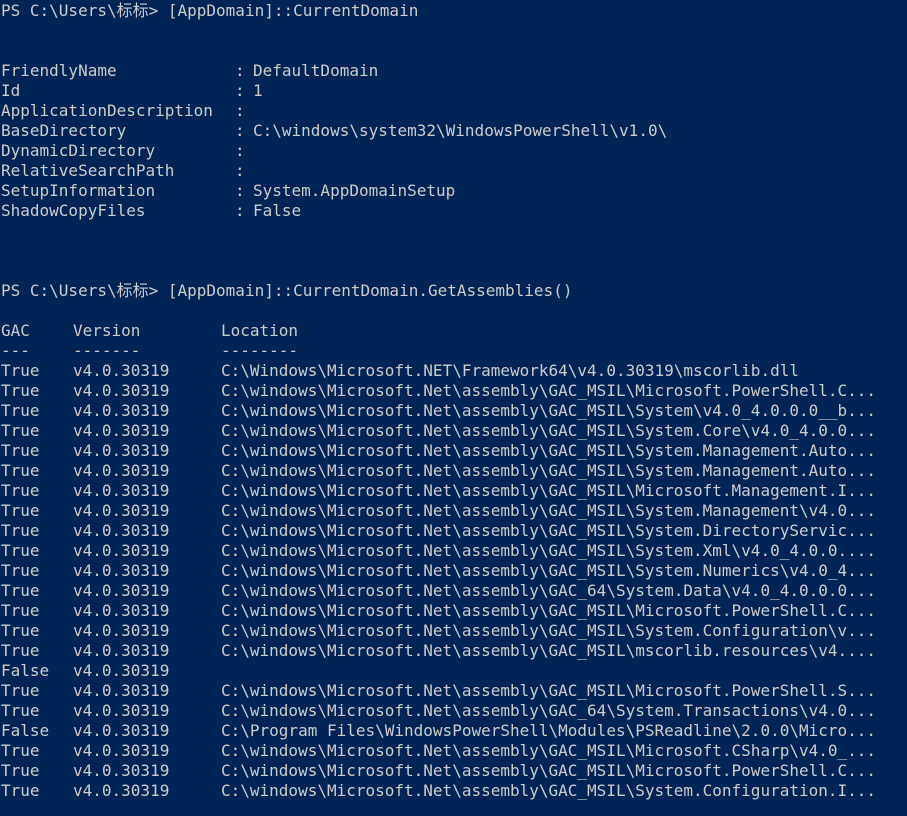 The width and height of the screenshot is (907, 816). Describe the element at coordinates (260, 350) in the screenshot. I see `underline-location: --------` at that location.